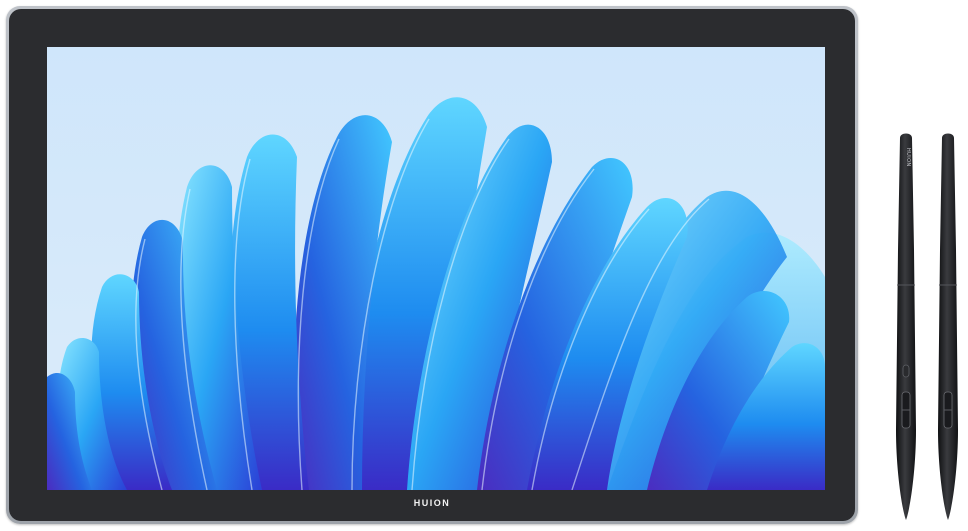 Image resolution: width=968 pixels, height=531 pixels. Describe the element at coordinates (432, 503) in the screenshot. I see `brand-logo: HUION` at that location.